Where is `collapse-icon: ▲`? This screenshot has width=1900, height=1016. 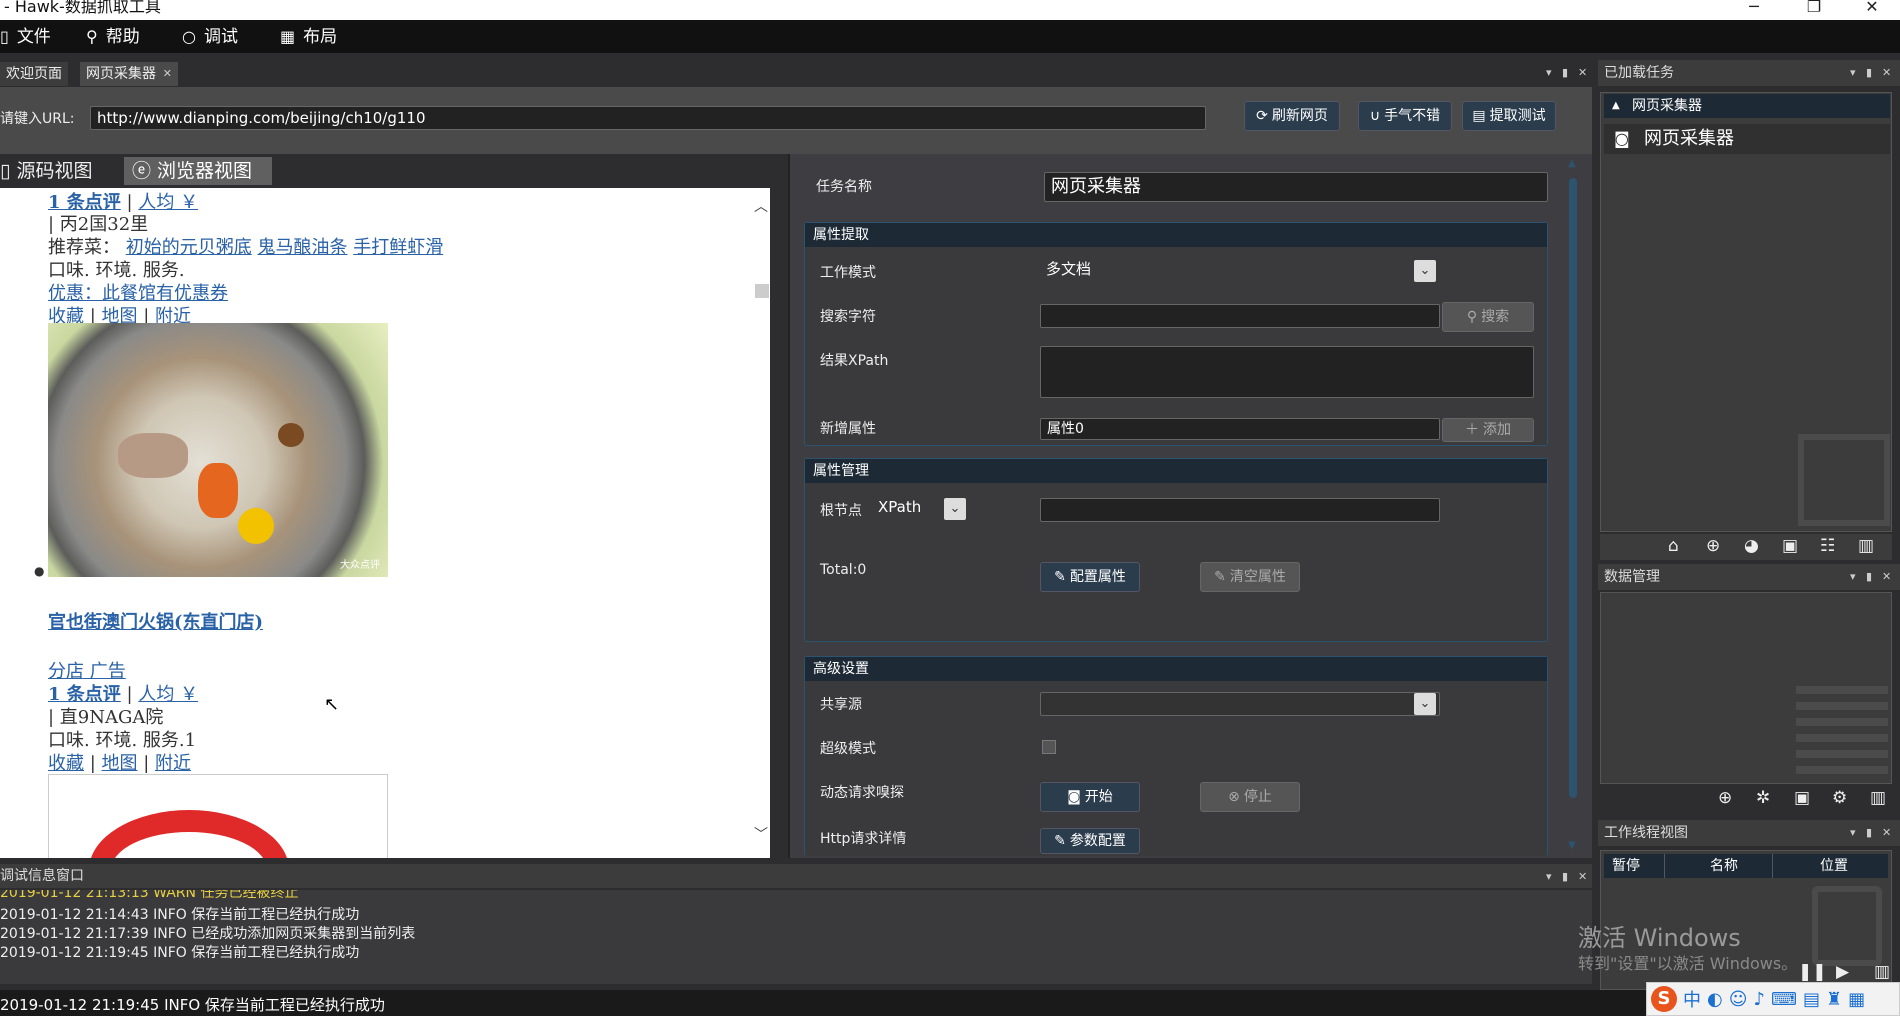 collapse-icon: ▲ is located at coordinates (1616, 106).